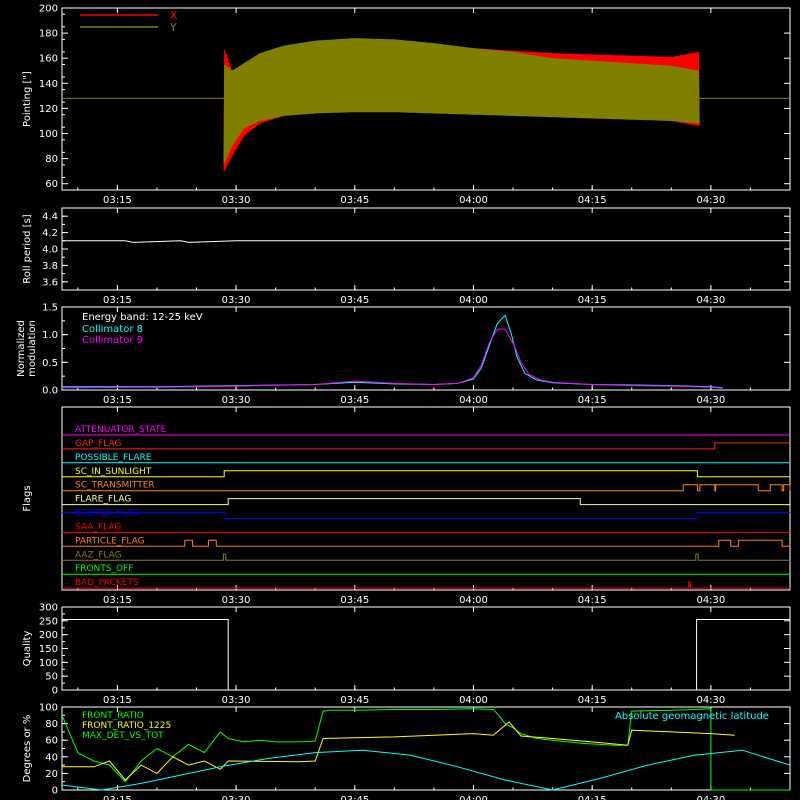  Describe the element at coordinates (236, 797) in the screenshot. I see `ratios-time-tick-label: 03:30` at that location.